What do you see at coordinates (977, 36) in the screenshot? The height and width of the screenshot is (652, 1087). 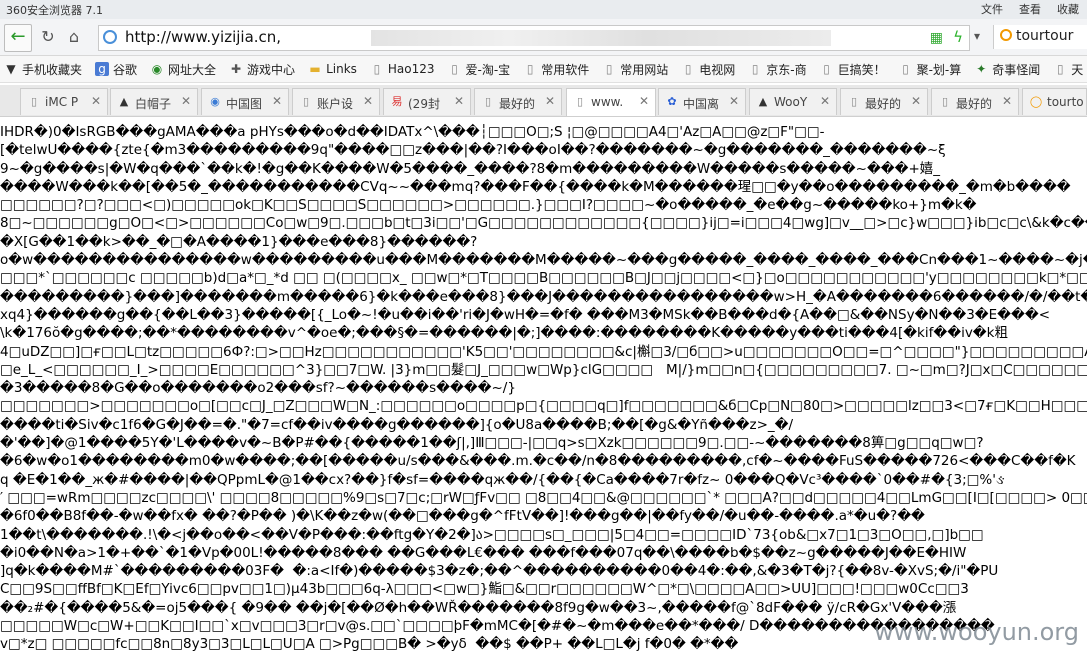 I see `chevron-down-icon: ▾` at bounding box center [977, 36].